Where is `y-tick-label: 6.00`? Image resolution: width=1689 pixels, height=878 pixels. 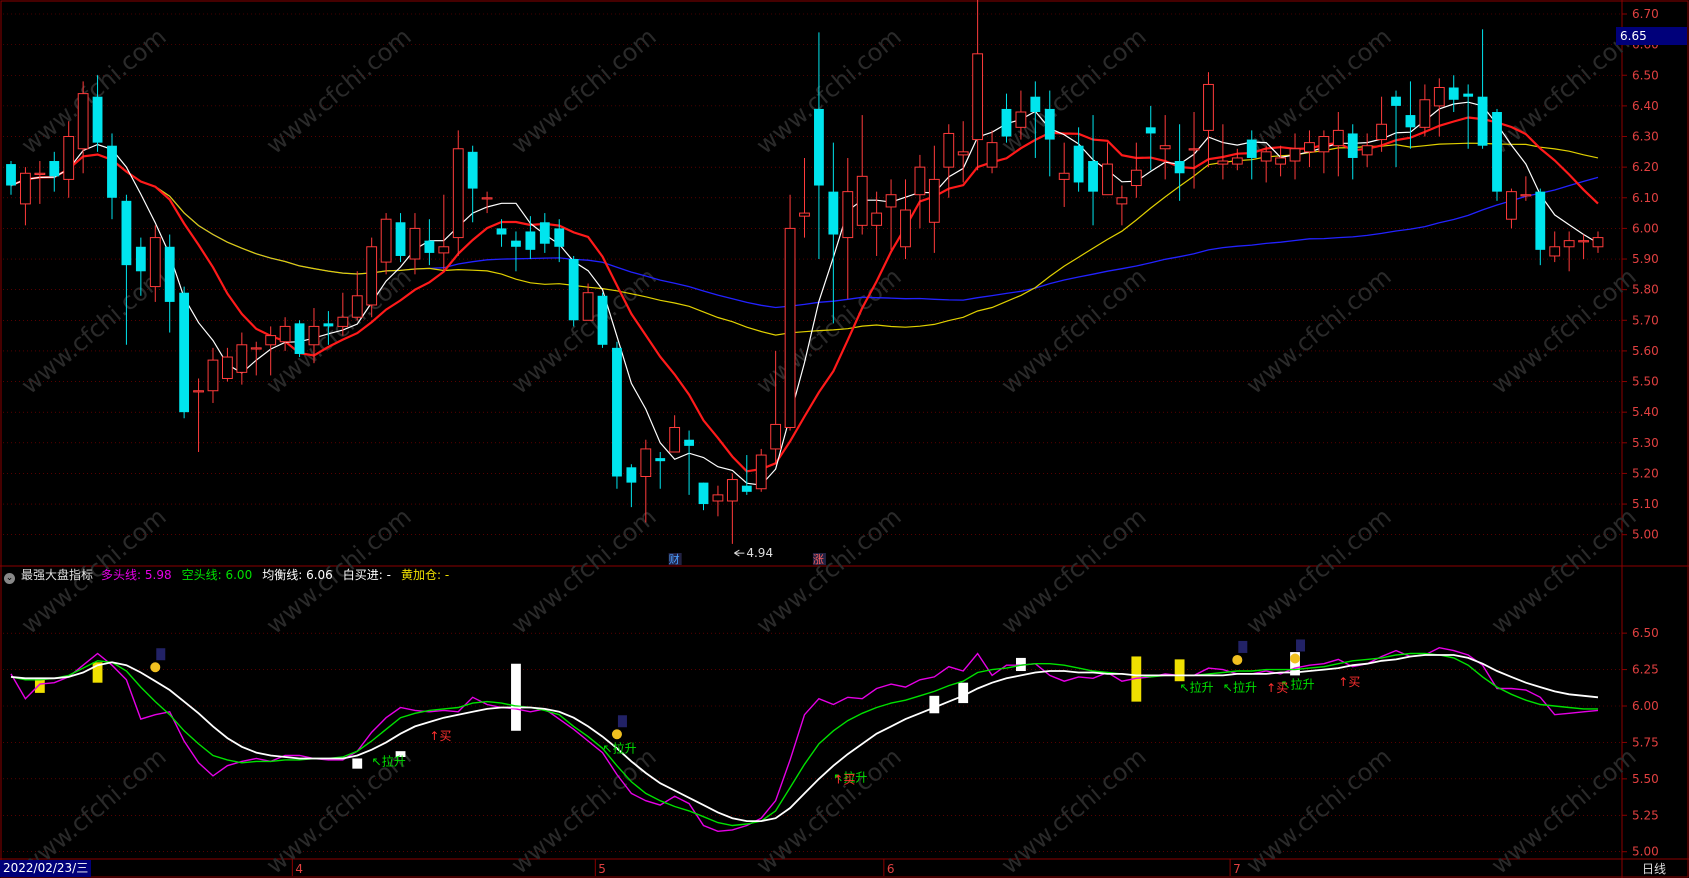 y-tick-label: 6.00 is located at coordinates (1645, 228).